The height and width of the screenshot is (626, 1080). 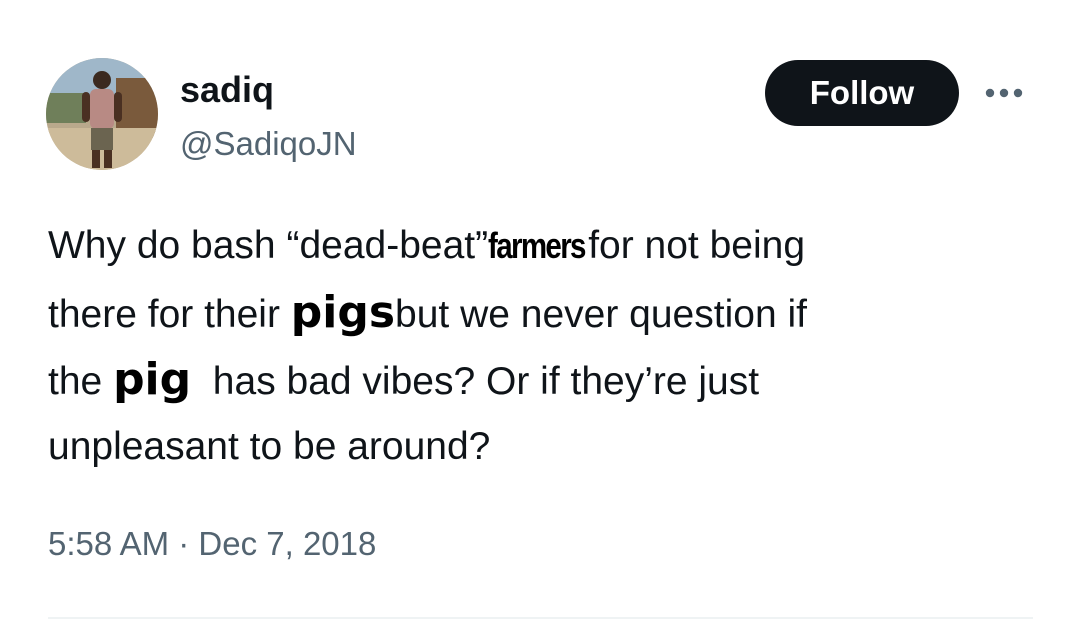 What do you see at coordinates (268, 245) in the screenshot?
I see `tweet-text-segment: Why do bash “dead-beat”` at bounding box center [268, 245].